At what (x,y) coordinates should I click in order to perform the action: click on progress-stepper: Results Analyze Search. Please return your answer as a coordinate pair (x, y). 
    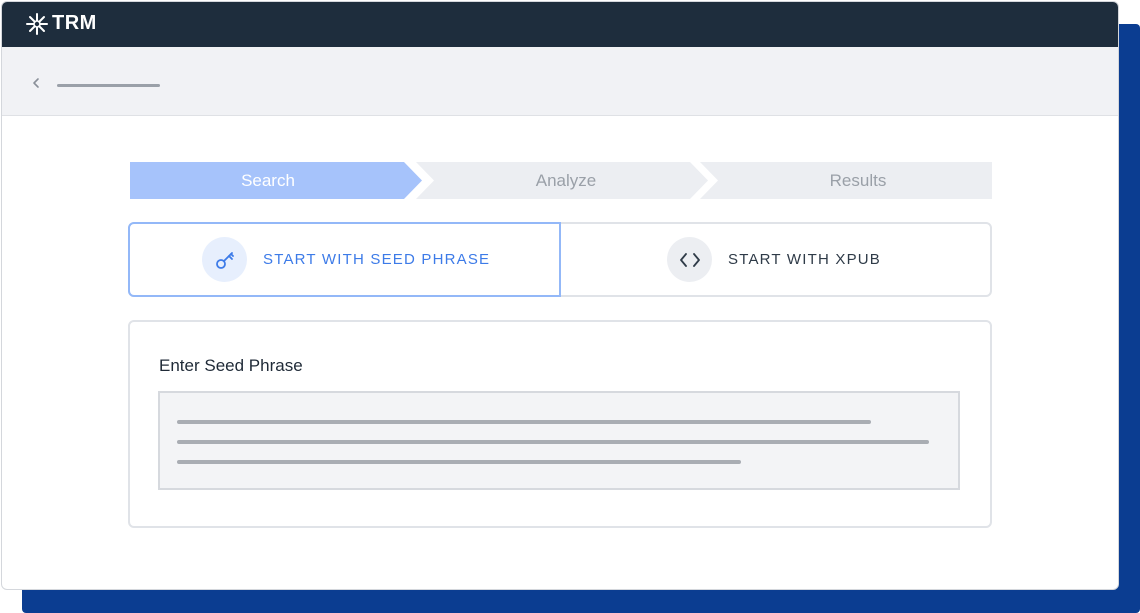
    Looking at the image, I should click on (561, 180).